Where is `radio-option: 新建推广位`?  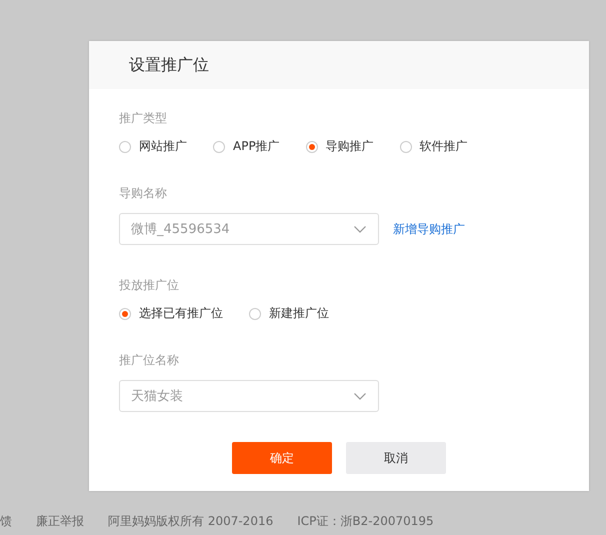 radio-option: 新建推广位 is located at coordinates (289, 313).